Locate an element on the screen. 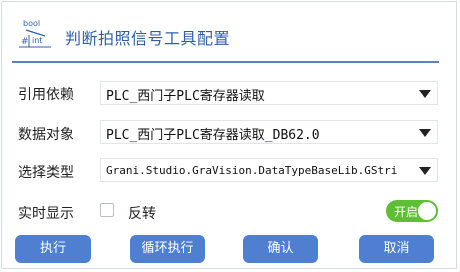 This screenshot has width=460, height=272. invert-label: 反转 is located at coordinates (142, 214).